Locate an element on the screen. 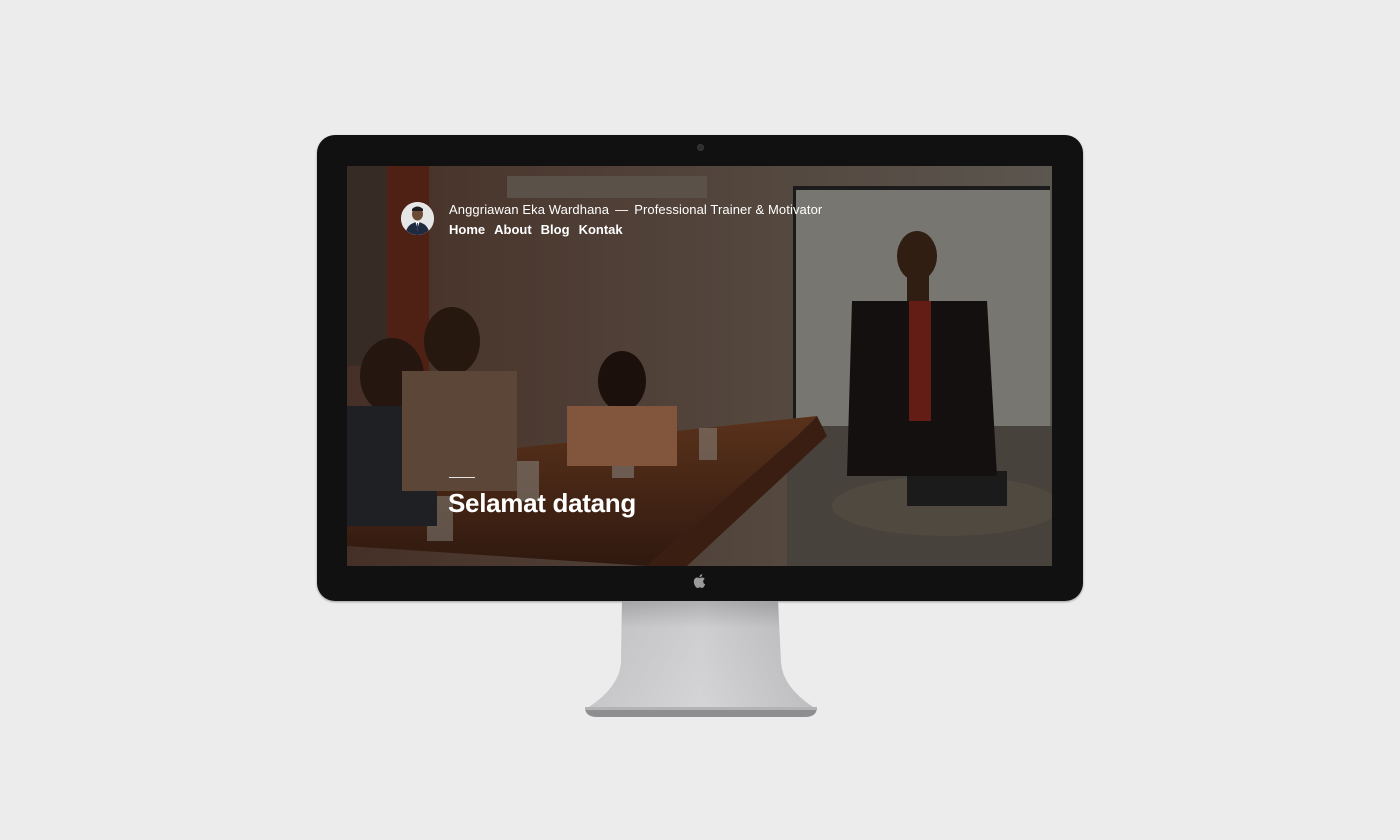 This screenshot has height=840, width=1400. camera-icon is located at coordinates (700, 147).